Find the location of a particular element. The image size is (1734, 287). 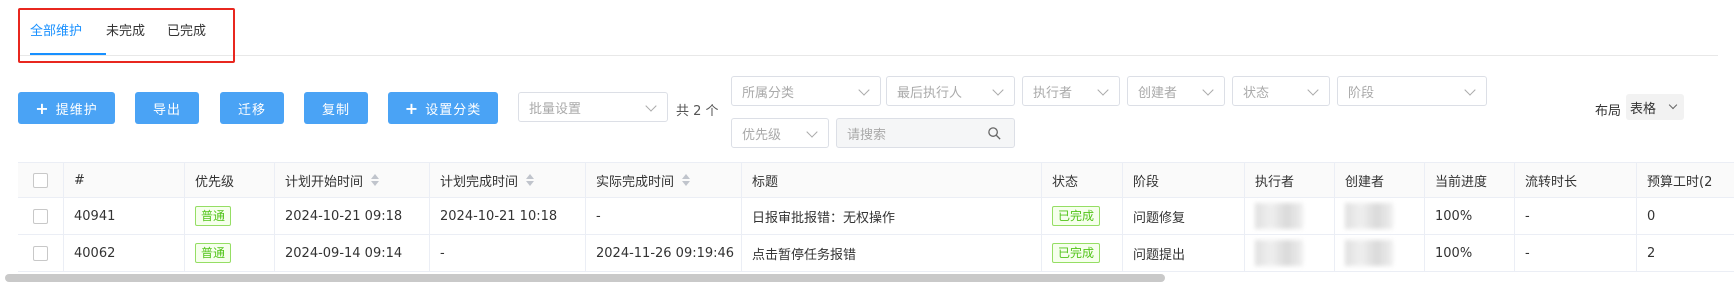

priority-tag: 普通 is located at coordinates (213, 253).